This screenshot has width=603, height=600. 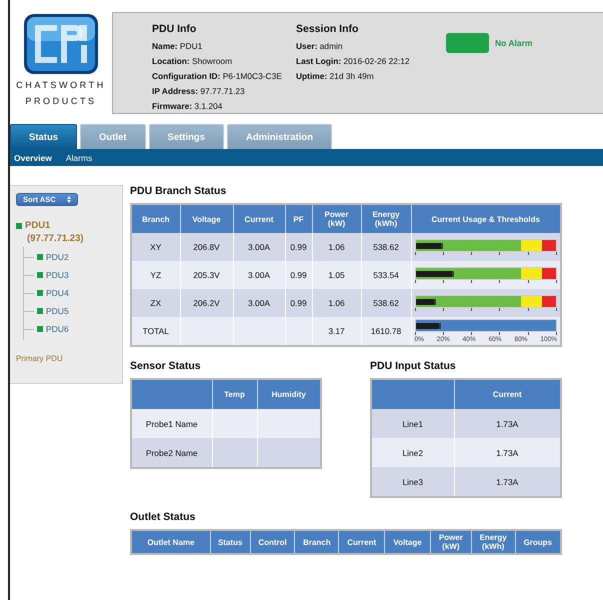 What do you see at coordinates (56, 238) in the screenshot?
I see `ip-address: (97.77.71.23)` at bounding box center [56, 238].